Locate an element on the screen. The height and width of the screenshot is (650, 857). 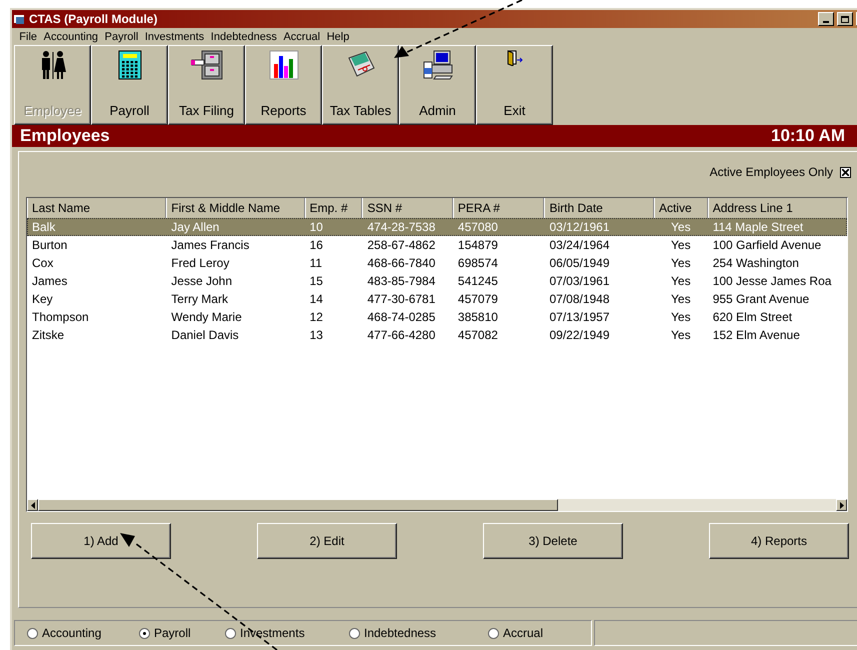
table-row: Zitske Daniel Davis 13 477-66-4280 457082 09/22/1949 Yes 152 Elm Avenue is located at coordinates (437, 335).